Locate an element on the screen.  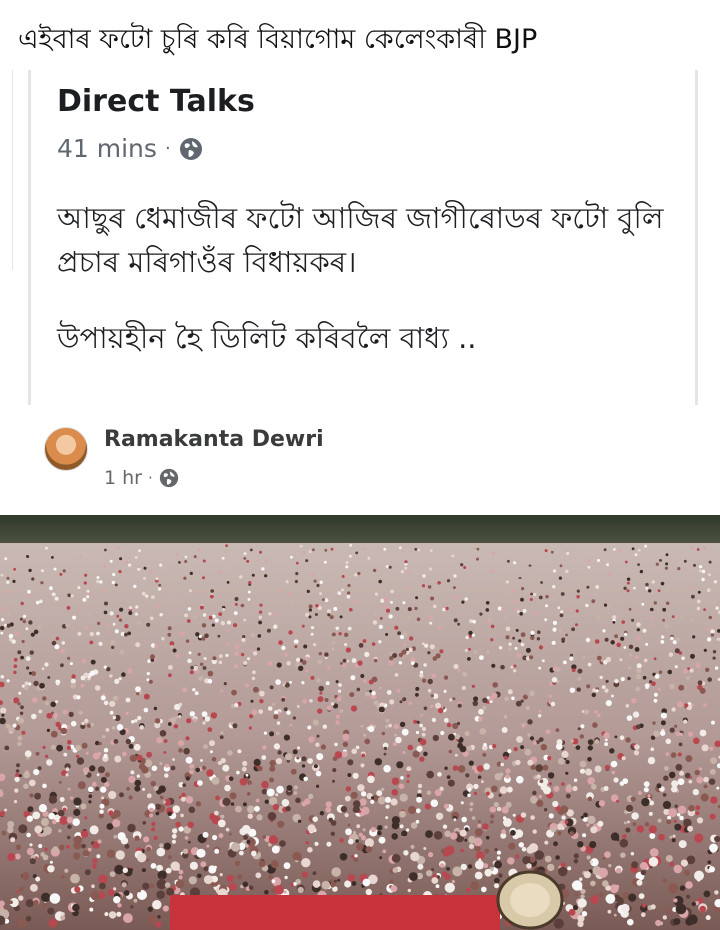
avatar is located at coordinates (66, 449).